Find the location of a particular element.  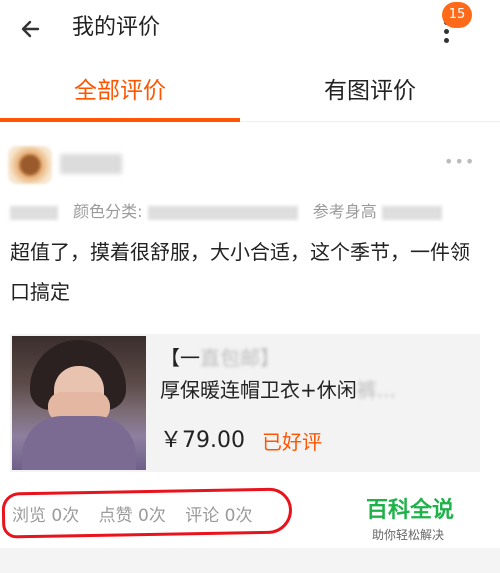

review-tabs: 全部评价 有图评价 is located at coordinates (250, 91).